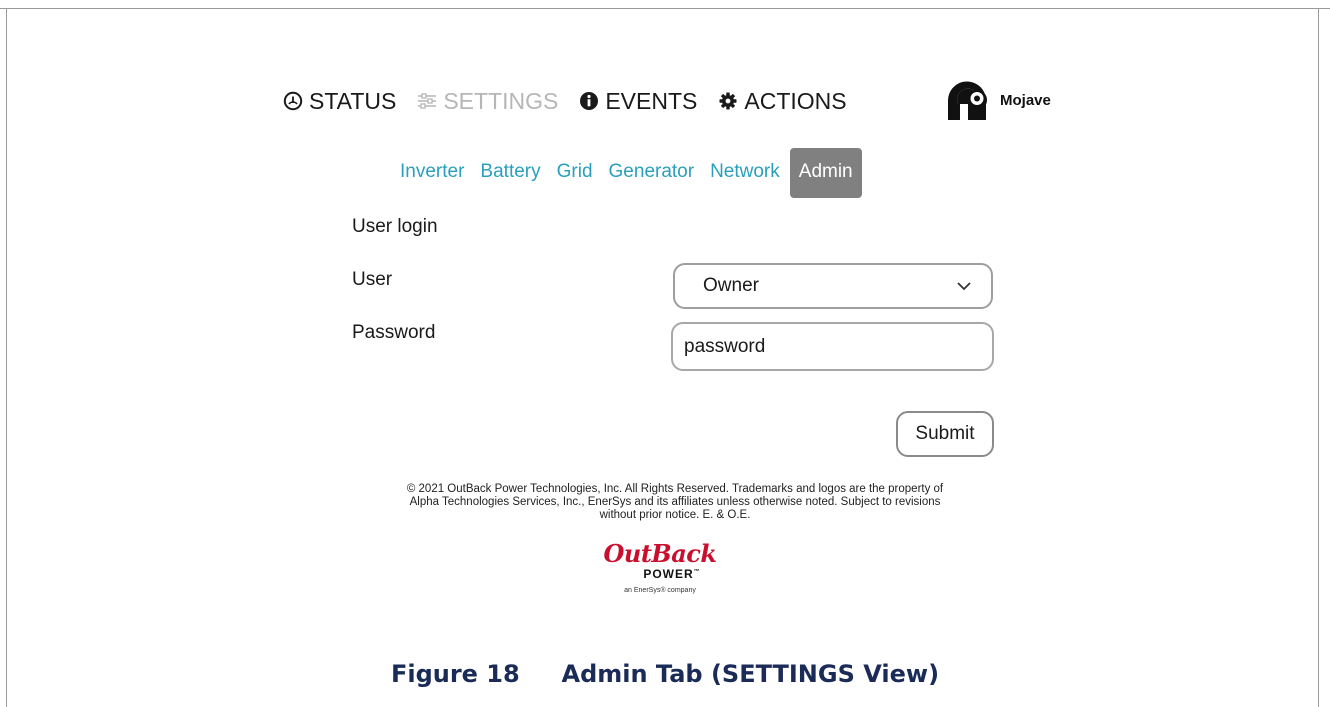  Describe the element at coordinates (998, 100) in the screenshot. I see `user-menu: Mojave` at that location.